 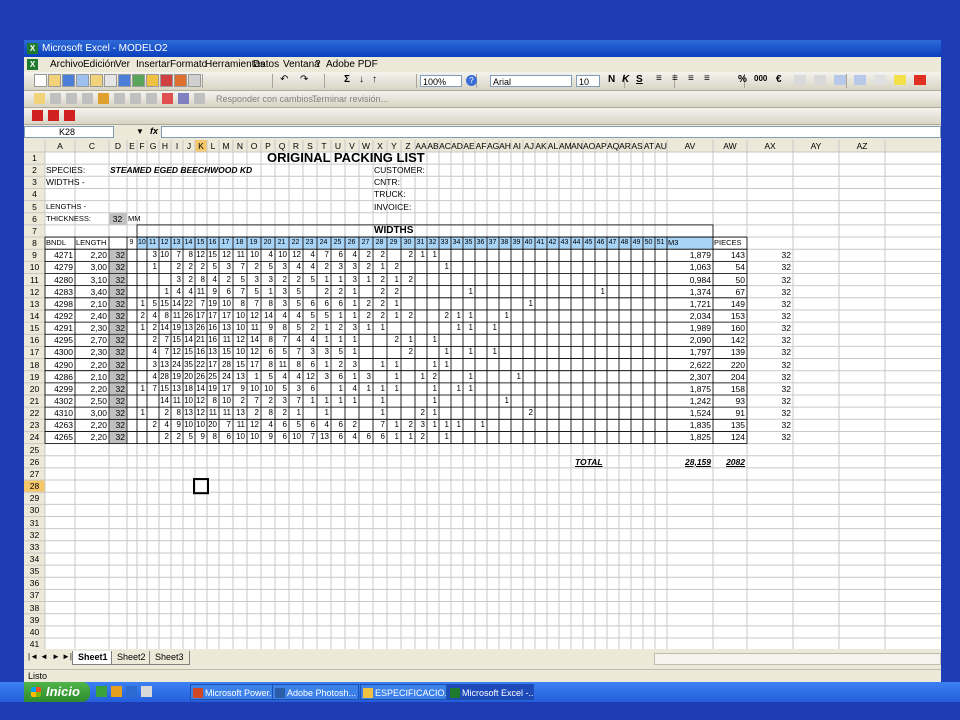 I want to click on bndl-header: BNDL, so click(x=56, y=243).